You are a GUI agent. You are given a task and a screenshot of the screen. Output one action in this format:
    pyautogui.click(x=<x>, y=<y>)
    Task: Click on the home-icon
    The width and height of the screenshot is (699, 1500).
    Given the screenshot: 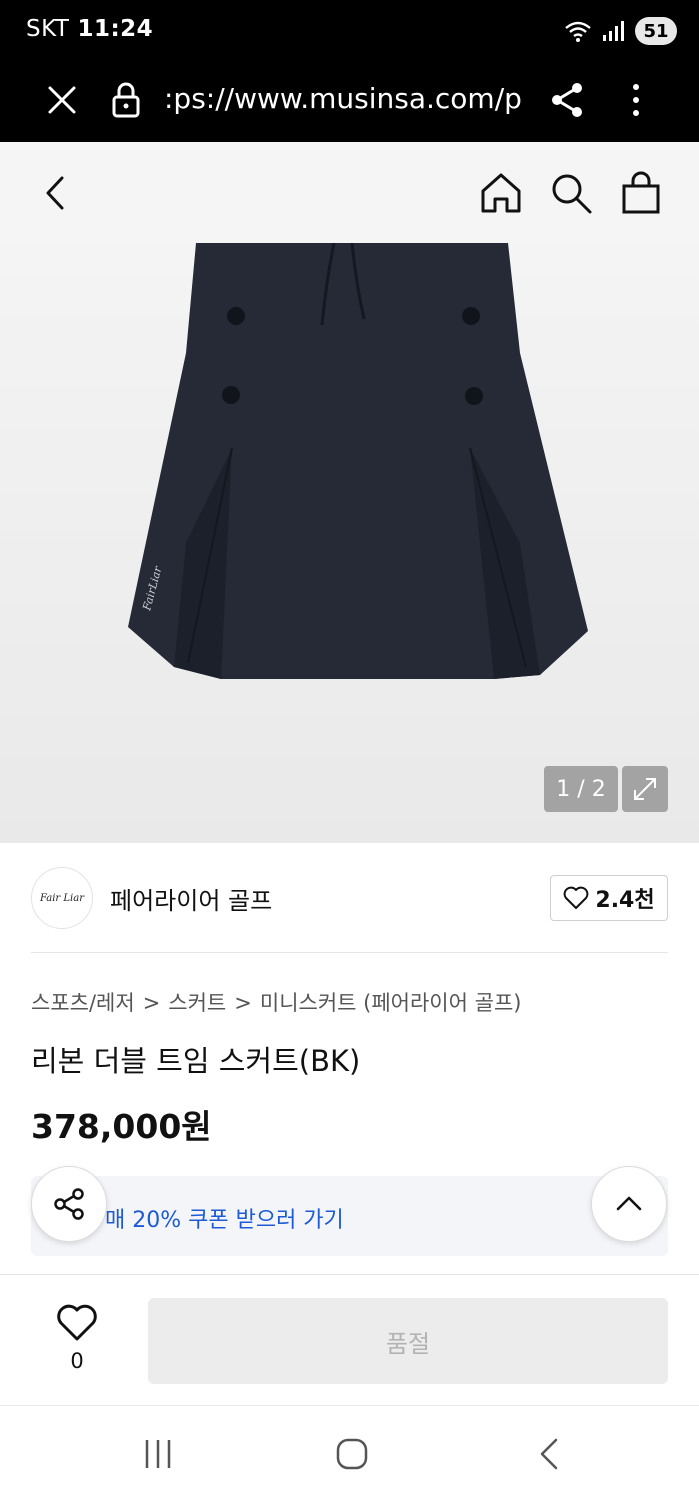 What is the action you would take?
    pyautogui.click(x=501, y=193)
    